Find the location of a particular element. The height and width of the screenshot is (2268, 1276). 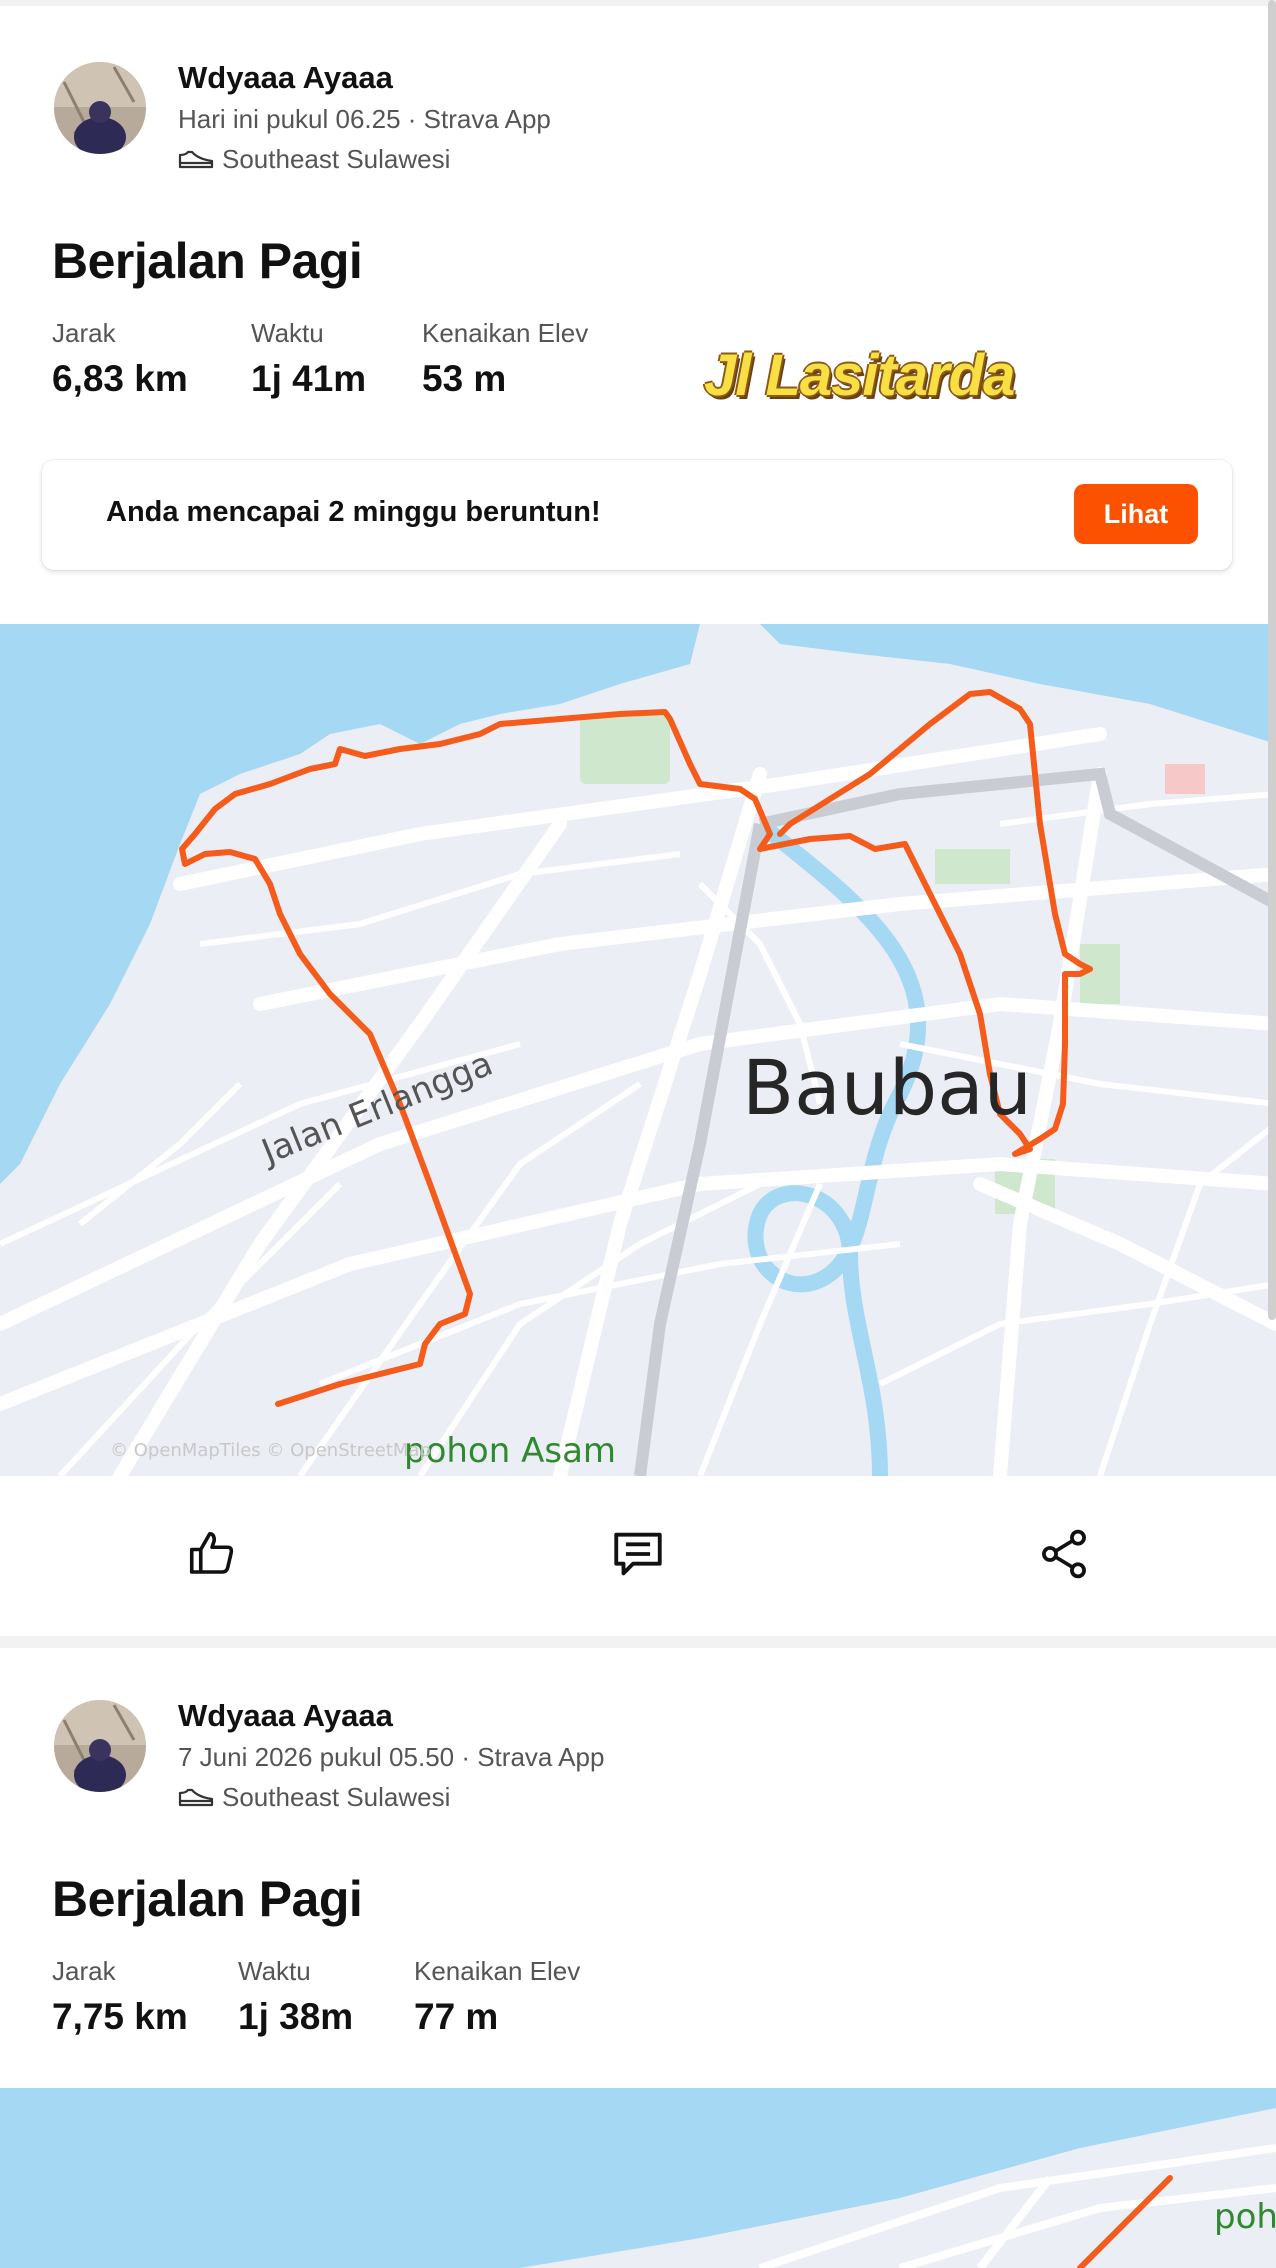

stat-value-elevation: 53 m is located at coordinates (464, 378).